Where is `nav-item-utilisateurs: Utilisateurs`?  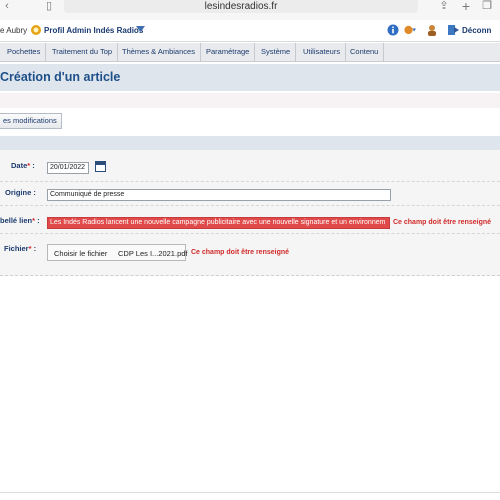 nav-item-utilisateurs: Utilisateurs is located at coordinates (322, 52).